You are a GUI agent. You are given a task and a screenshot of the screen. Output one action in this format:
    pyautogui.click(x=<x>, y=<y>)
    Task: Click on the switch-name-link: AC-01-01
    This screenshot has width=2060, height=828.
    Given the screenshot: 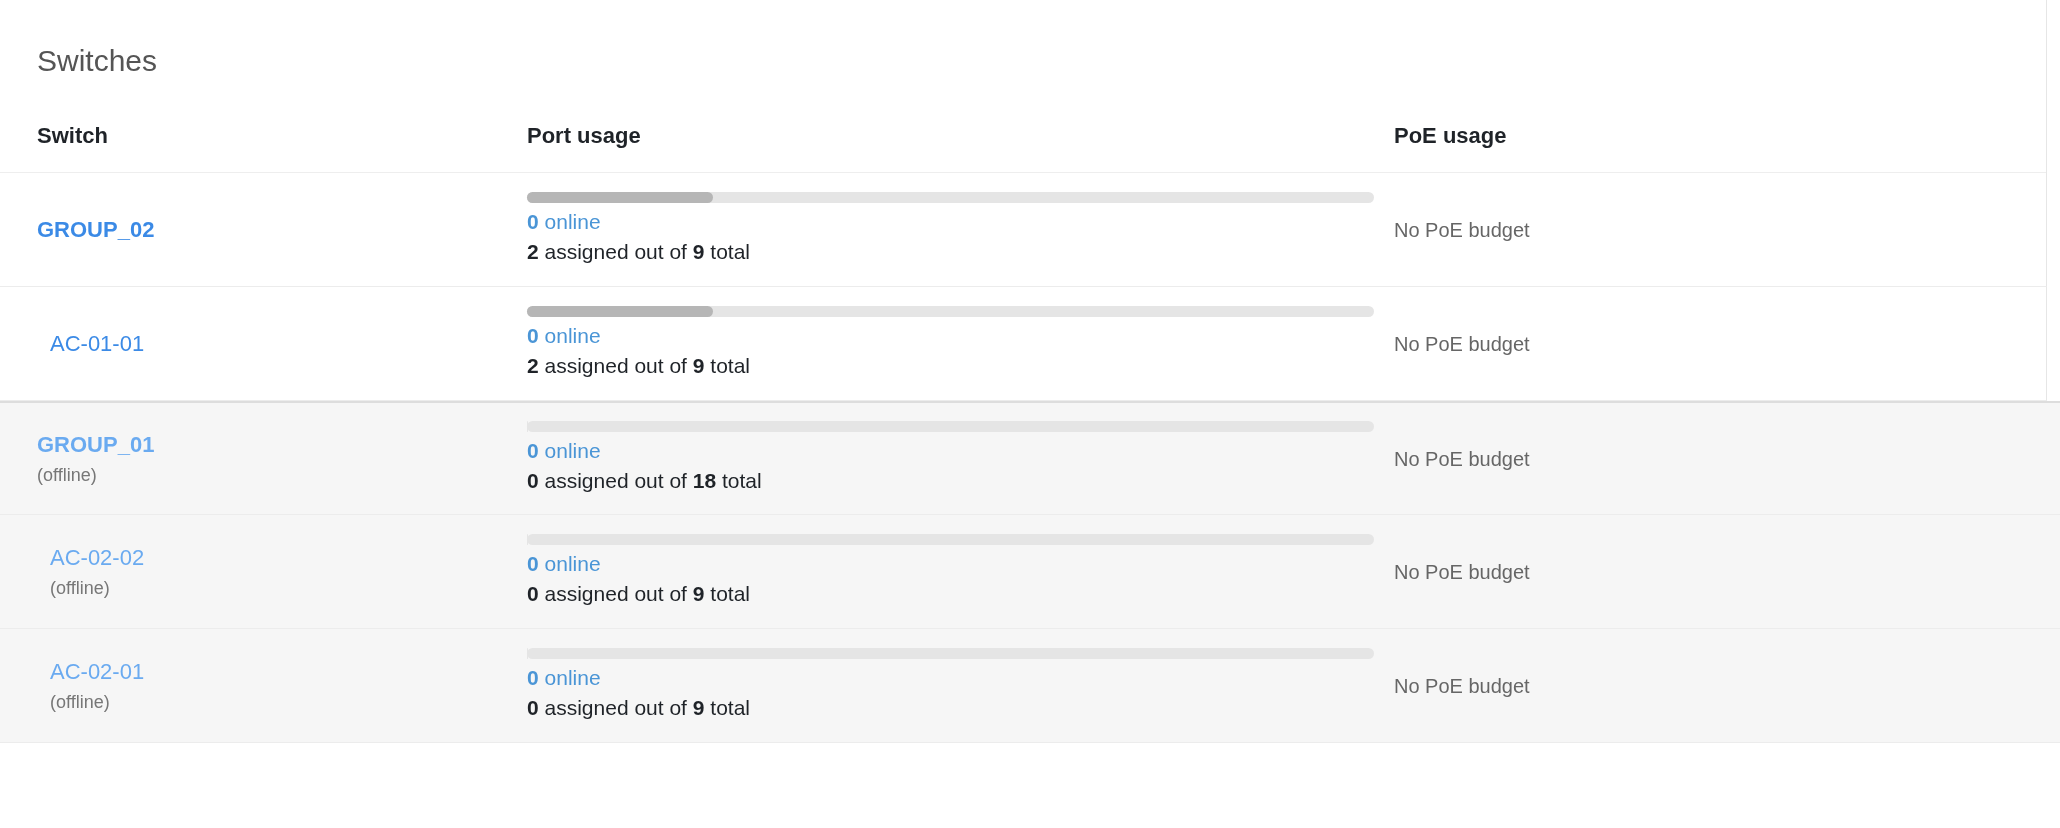 What is the action you would take?
    pyautogui.click(x=97, y=343)
    